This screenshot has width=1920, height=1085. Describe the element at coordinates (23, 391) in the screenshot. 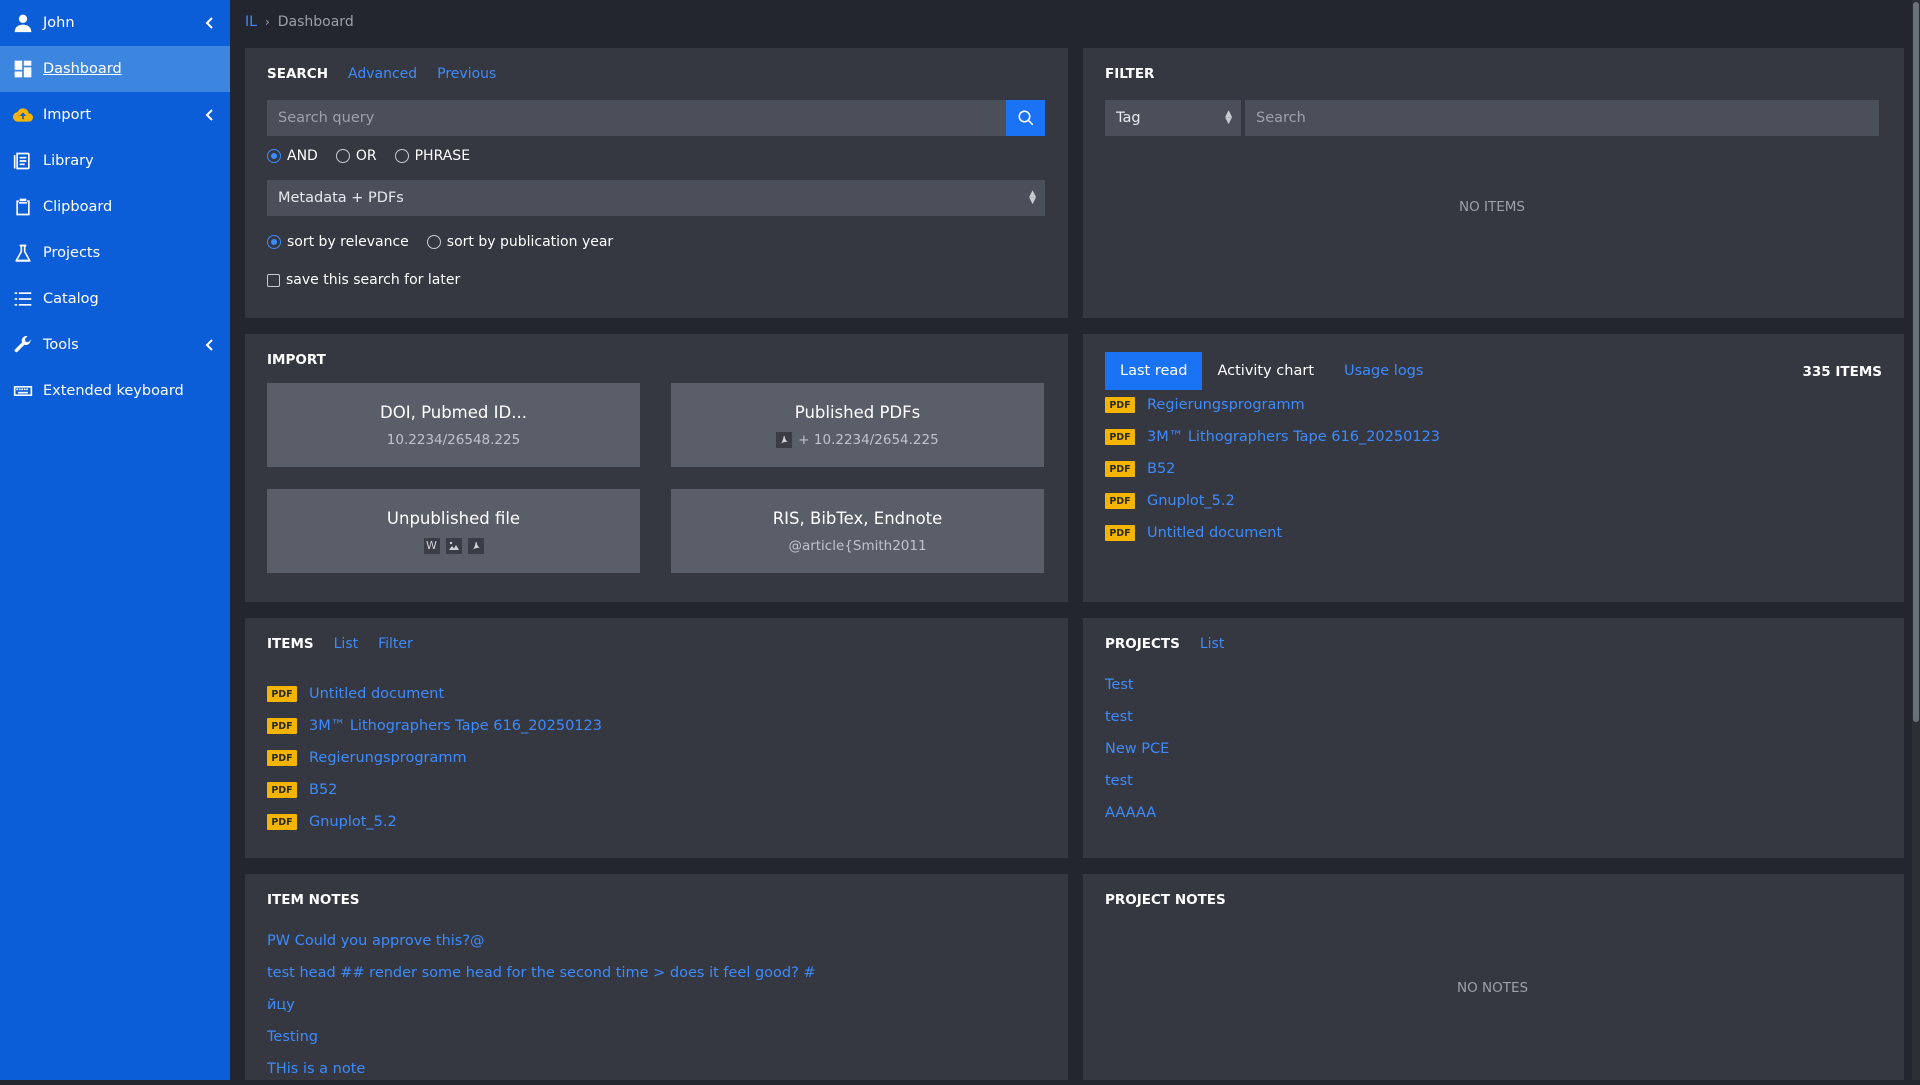

I see `keyboard-icon` at that location.